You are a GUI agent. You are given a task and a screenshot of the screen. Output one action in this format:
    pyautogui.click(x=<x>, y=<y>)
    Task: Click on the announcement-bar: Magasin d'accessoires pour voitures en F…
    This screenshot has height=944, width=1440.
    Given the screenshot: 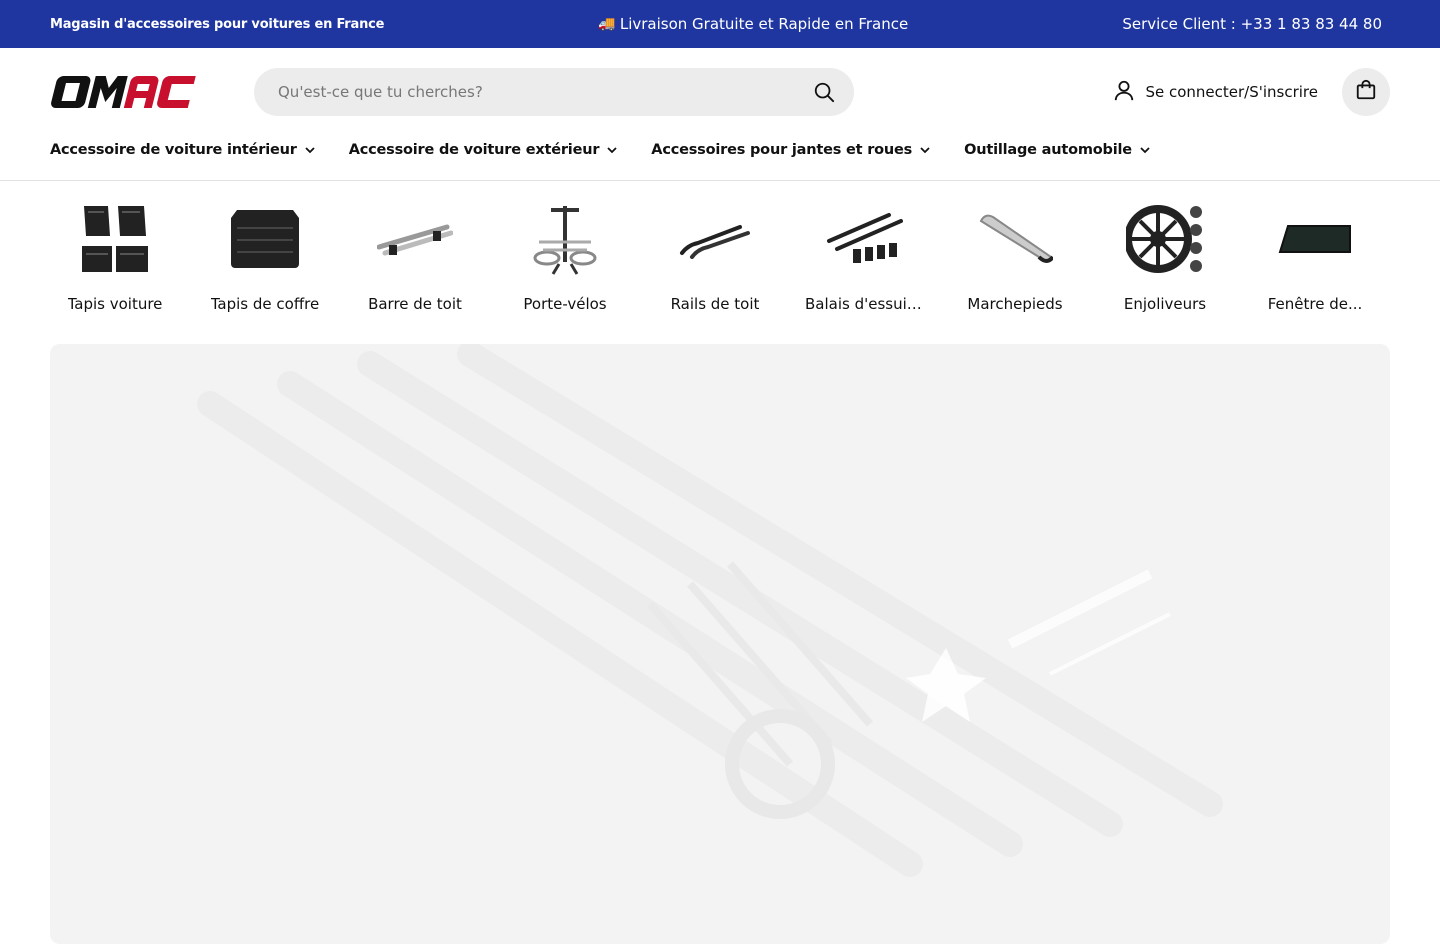 What is the action you would take?
    pyautogui.click(x=720, y=24)
    